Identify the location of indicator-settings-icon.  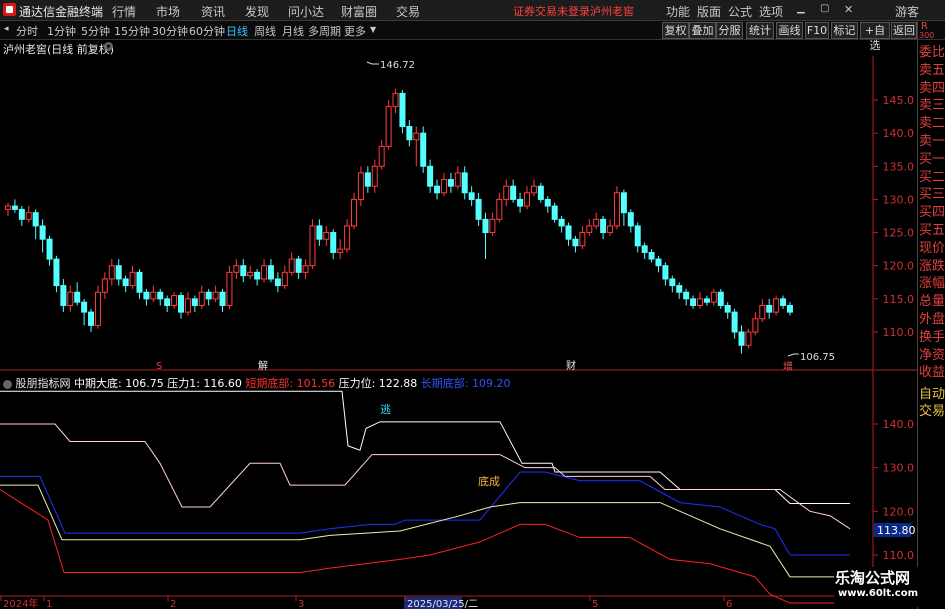
(7, 384).